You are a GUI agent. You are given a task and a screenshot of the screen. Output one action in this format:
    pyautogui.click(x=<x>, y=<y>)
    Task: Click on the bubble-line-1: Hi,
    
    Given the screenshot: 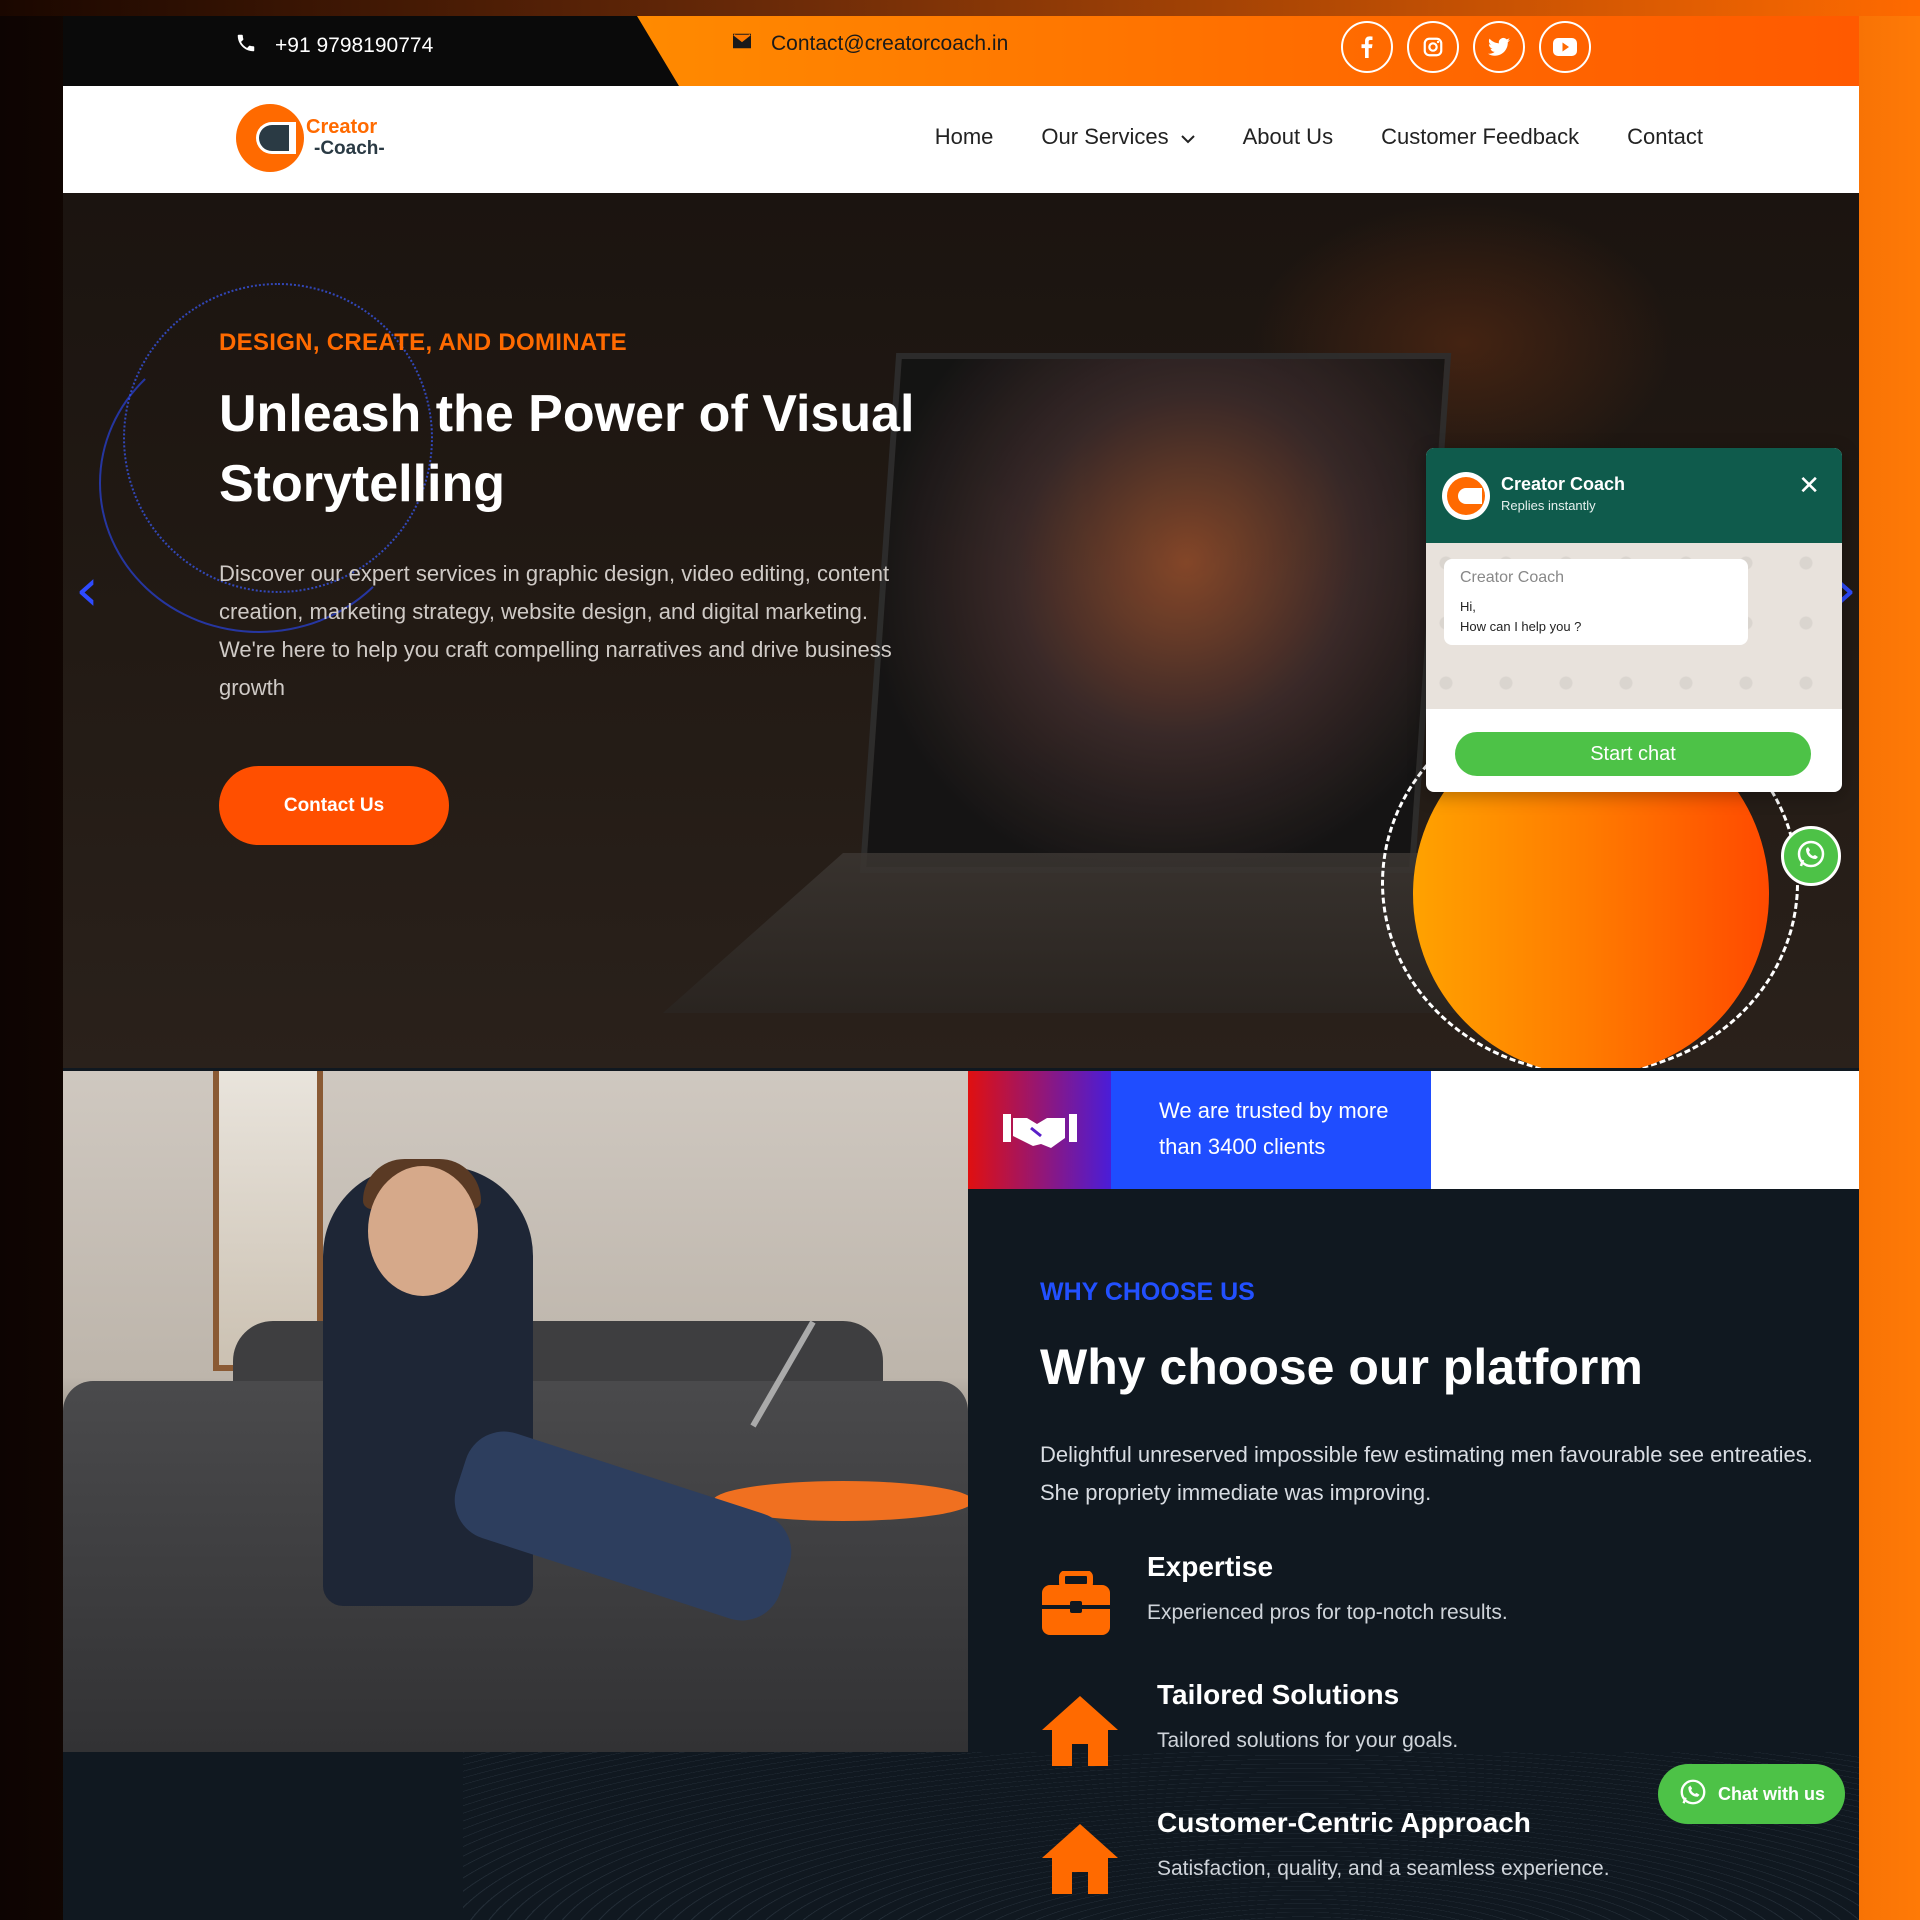 What is the action you would take?
    pyautogui.click(x=1468, y=606)
    